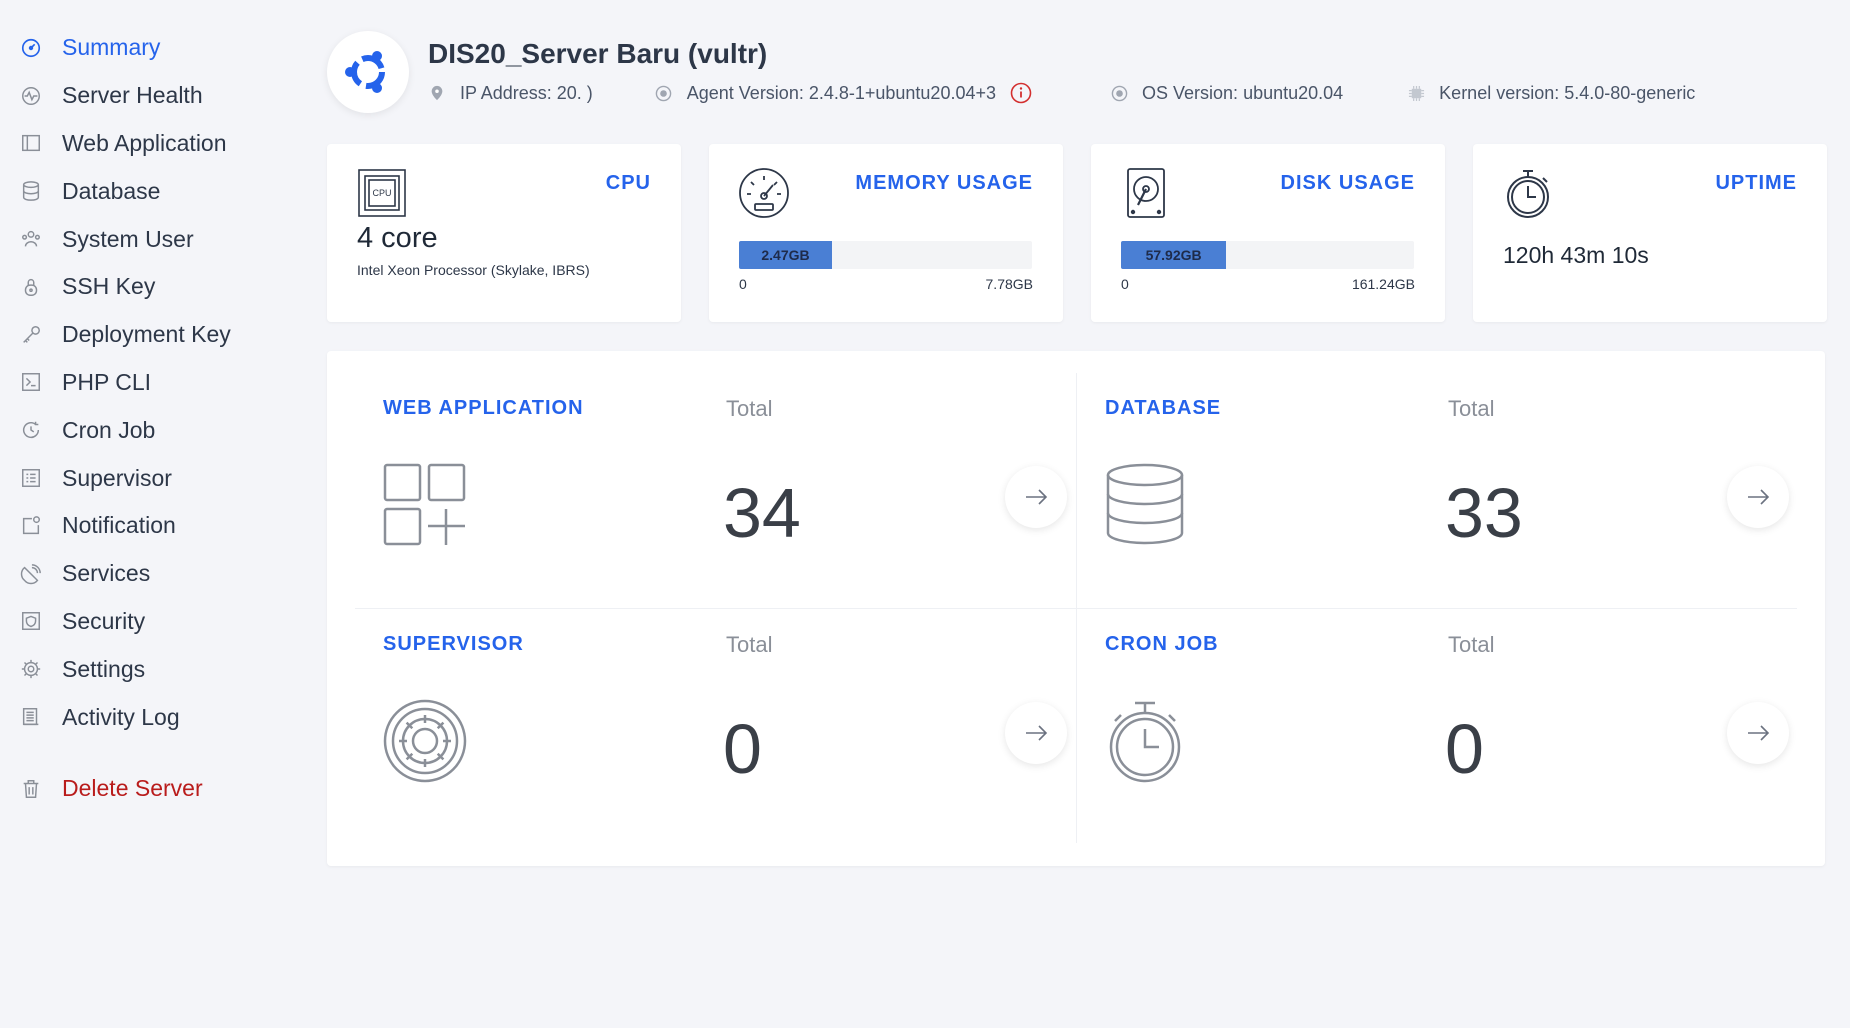  I want to click on checklist-icon, so click(31, 478).